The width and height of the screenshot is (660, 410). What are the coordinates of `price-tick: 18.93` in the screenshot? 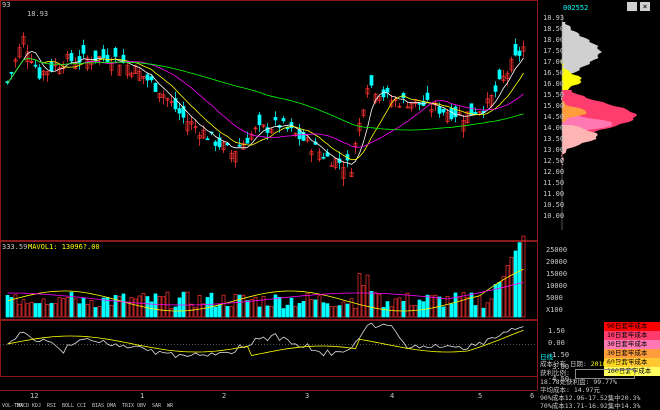 It's located at (554, 18).